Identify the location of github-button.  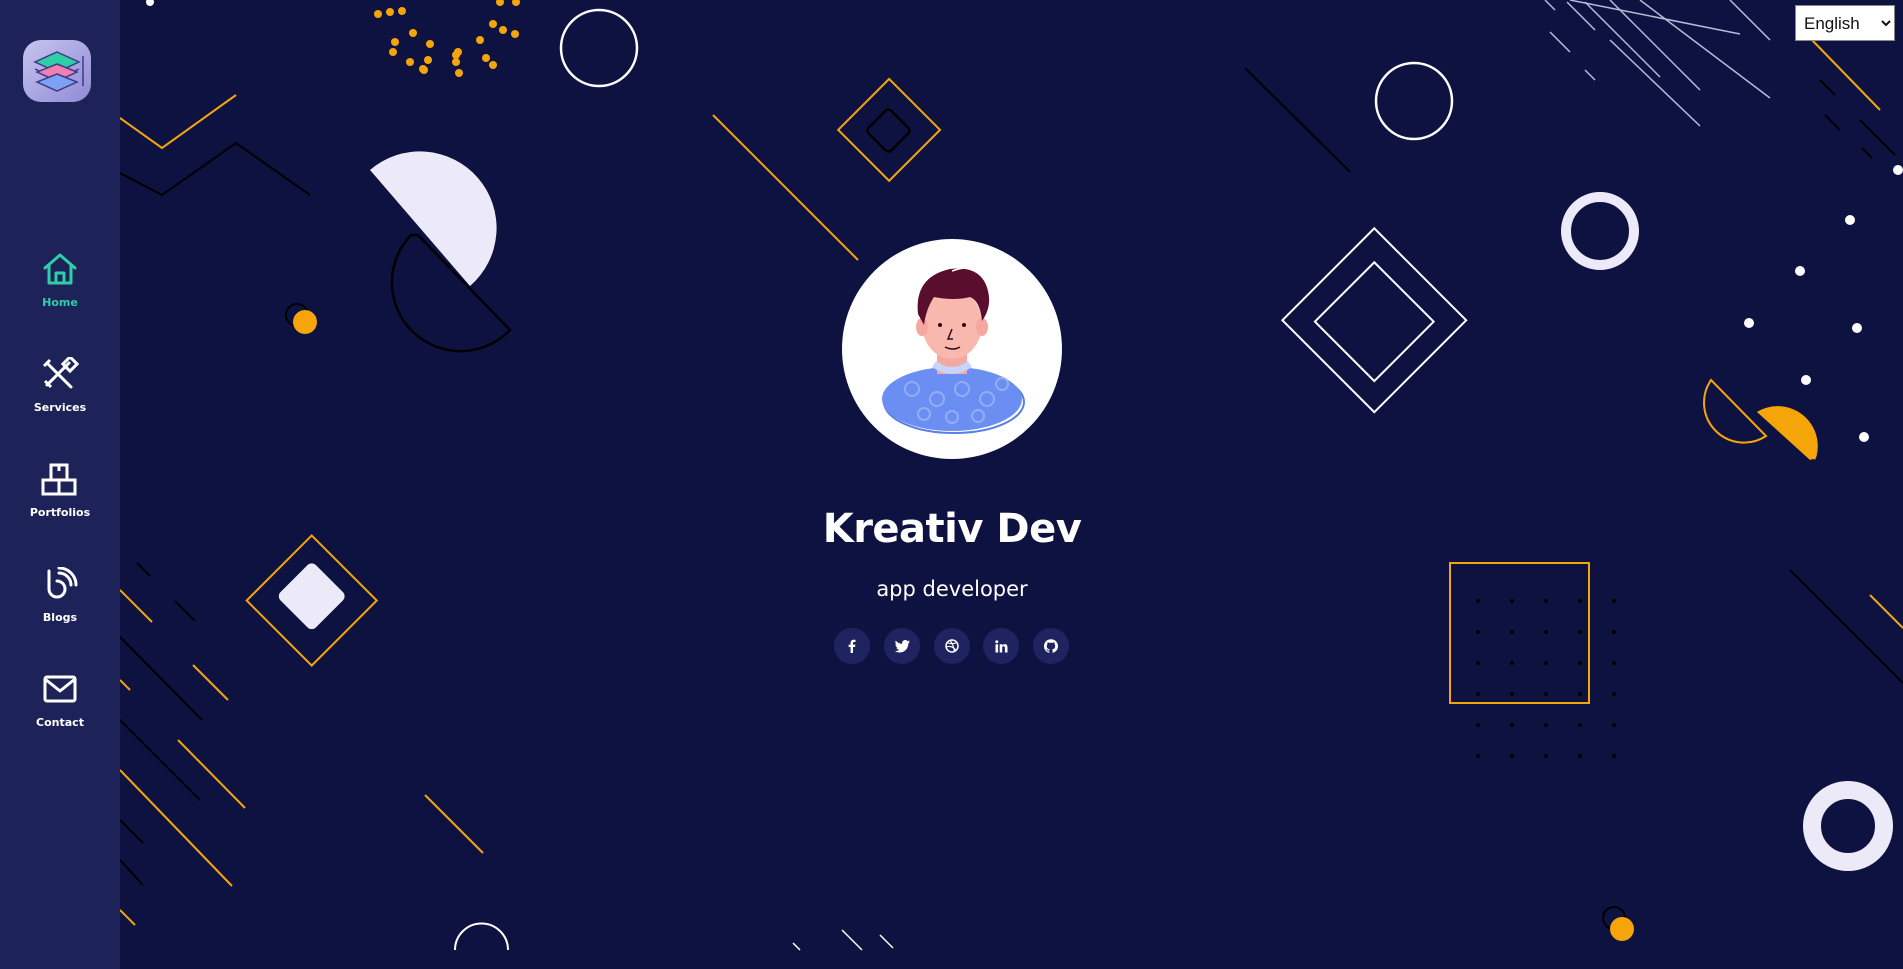
(1051, 646).